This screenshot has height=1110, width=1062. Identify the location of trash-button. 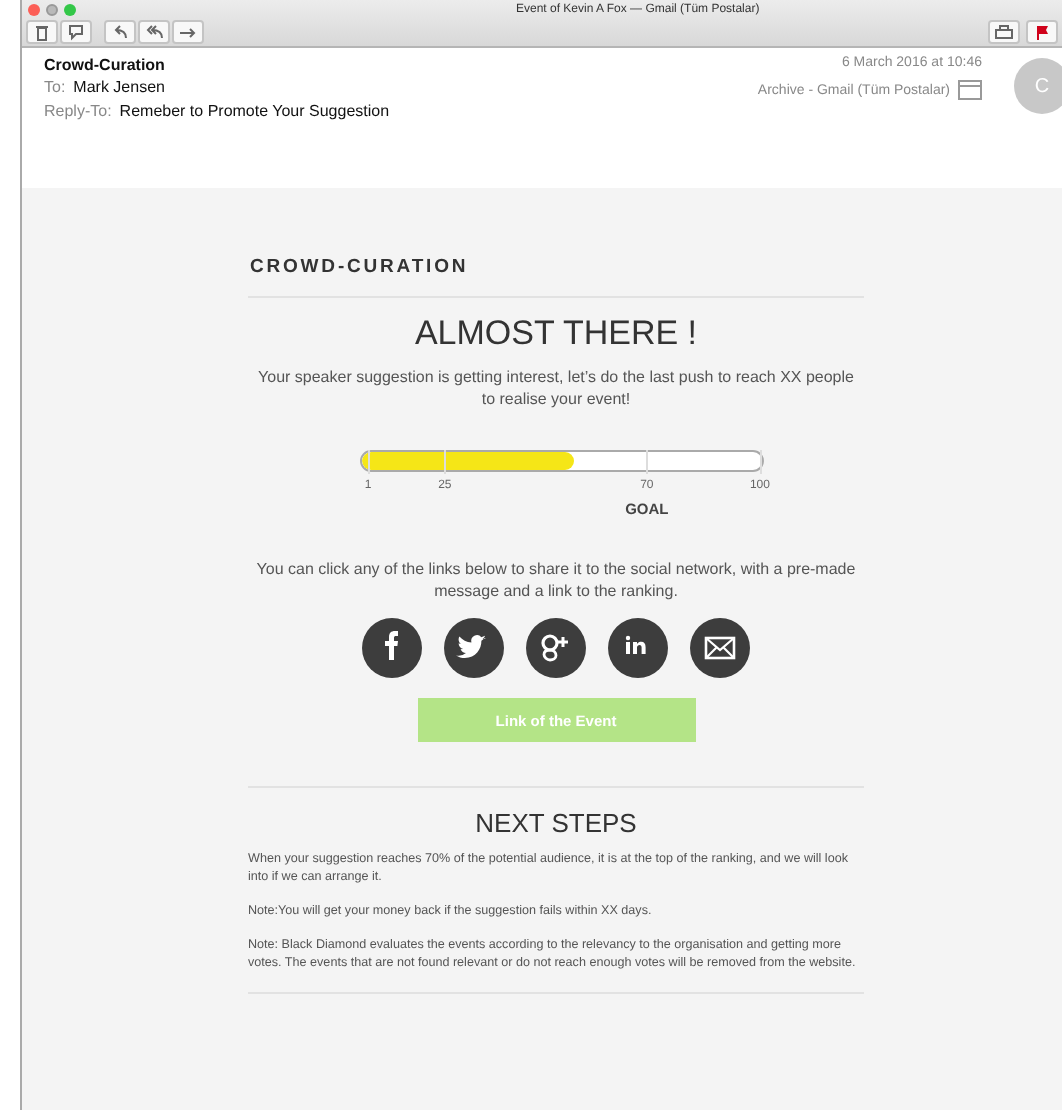
(42, 32).